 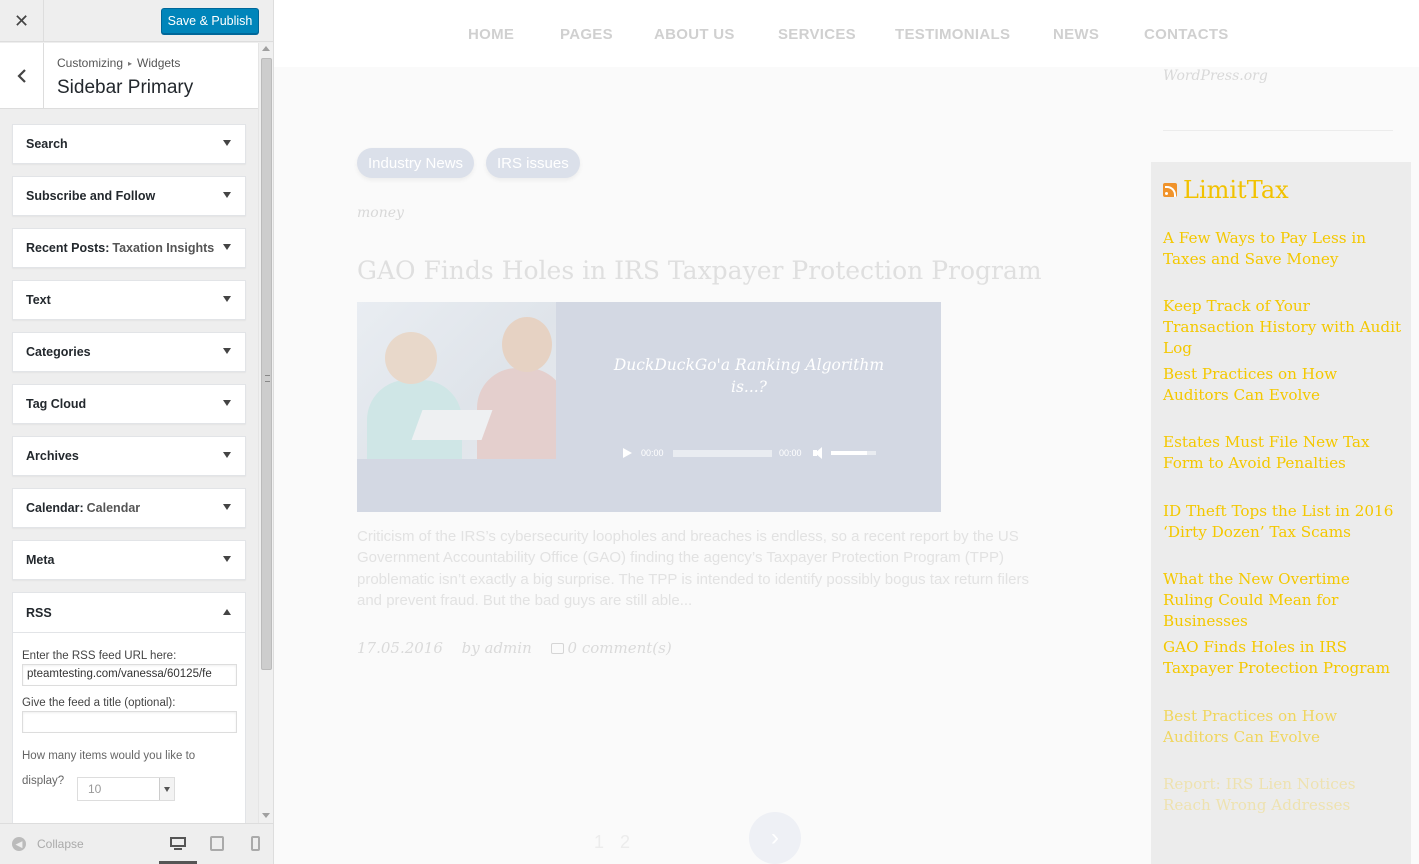 I want to click on close-customizer-button: ✕, so click(x=22, y=21).